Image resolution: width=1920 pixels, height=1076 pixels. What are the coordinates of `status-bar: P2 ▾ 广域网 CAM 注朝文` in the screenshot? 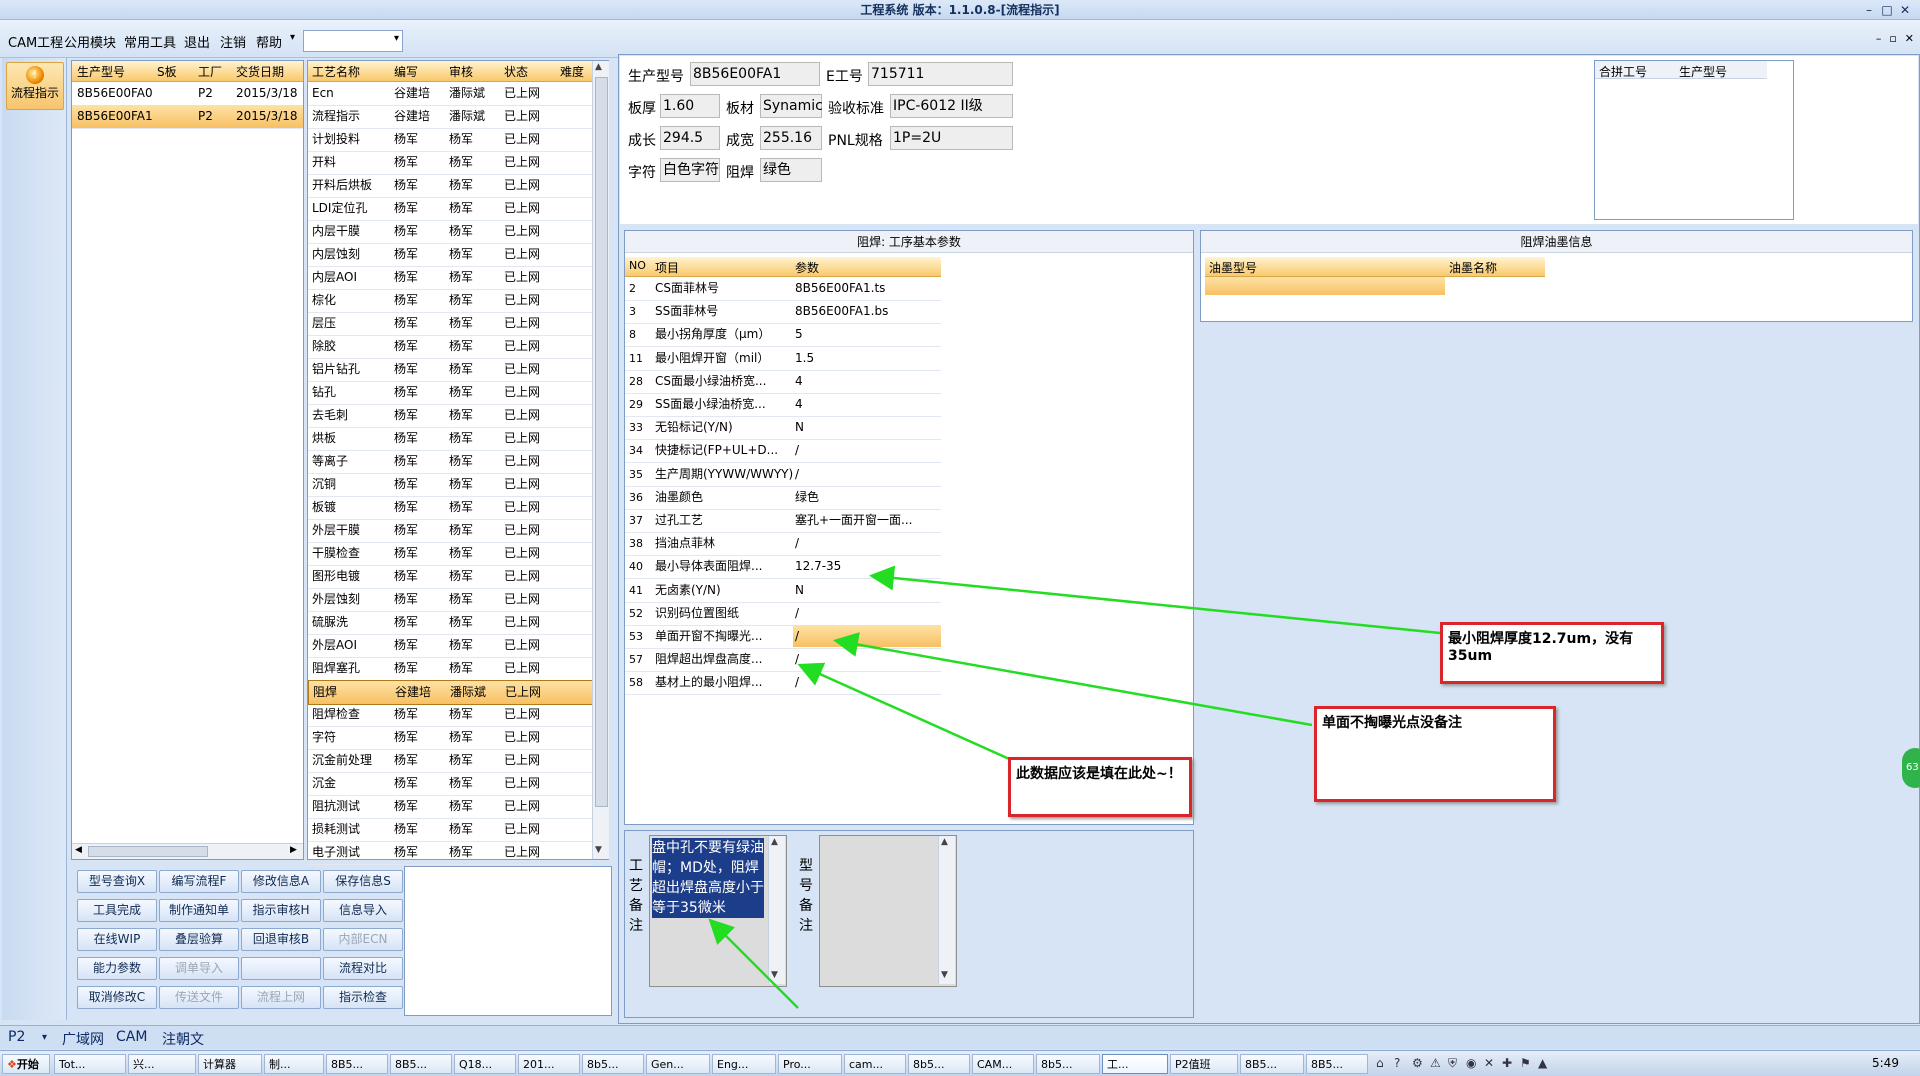 It's located at (960, 1037).